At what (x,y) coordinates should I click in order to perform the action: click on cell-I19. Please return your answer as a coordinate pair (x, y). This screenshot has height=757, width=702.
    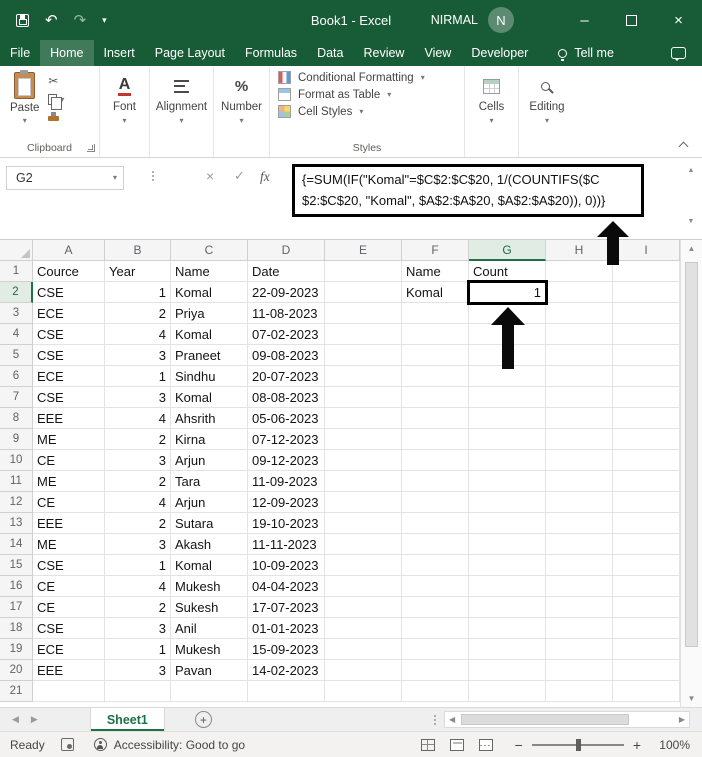
    Looking at the image, I should click on (646, 649).